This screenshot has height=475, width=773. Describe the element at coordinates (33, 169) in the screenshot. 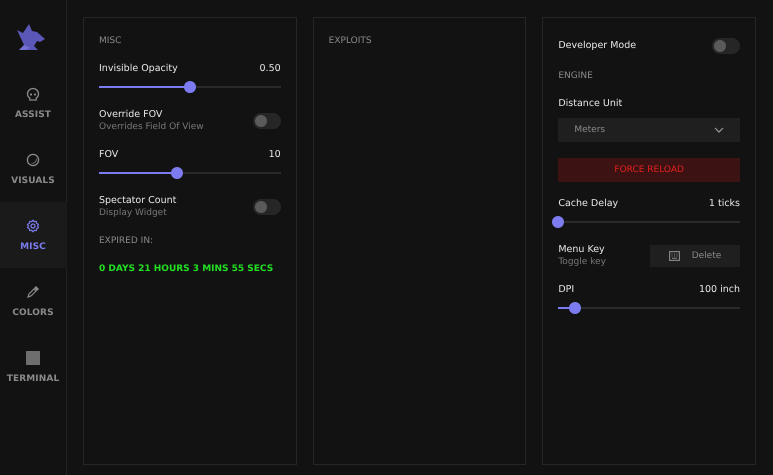

I see `nav-item: VISUALS` at that location.